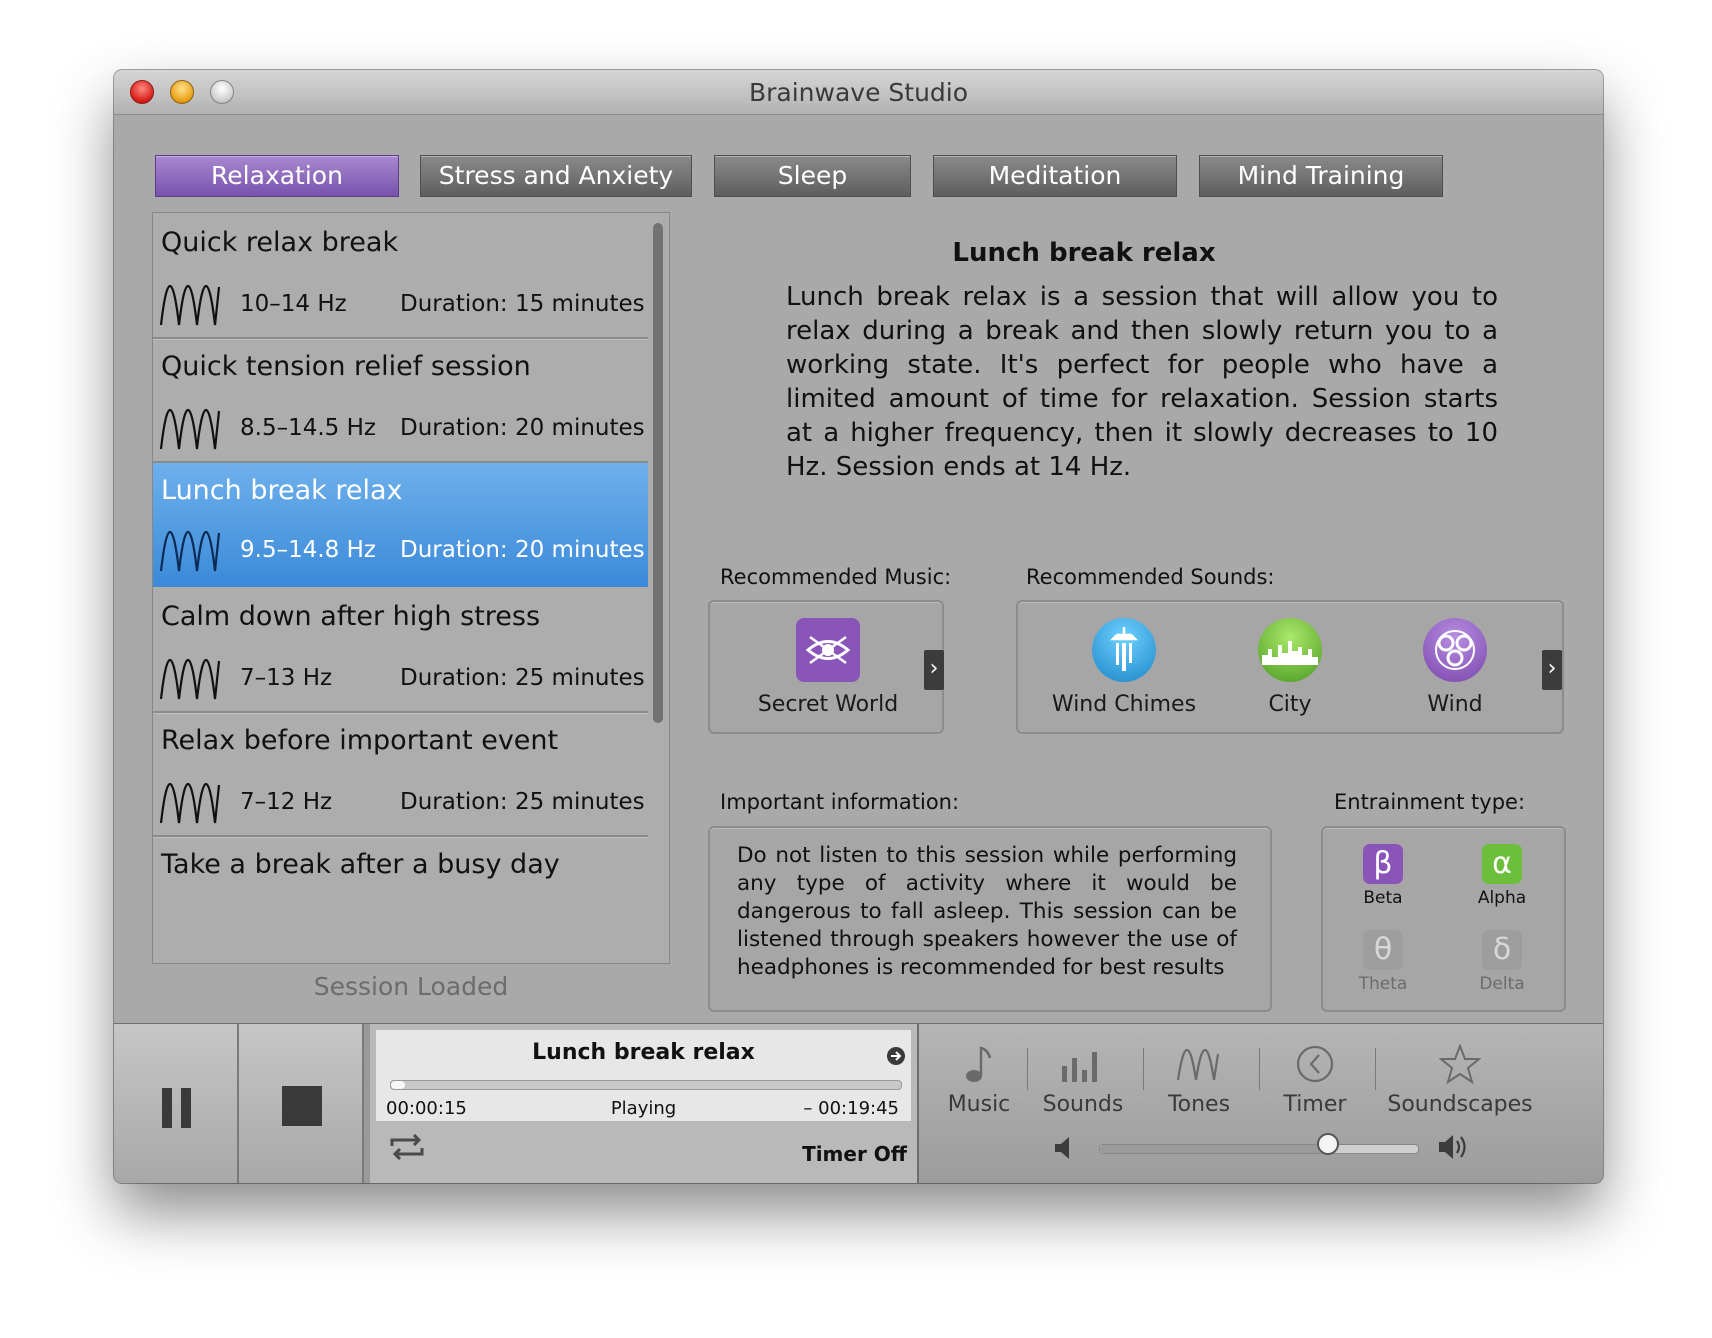  Describe the element at coordinates (1124, 704) in the screenshot. I see `sound-item-label: Wind Chimes` at that location.